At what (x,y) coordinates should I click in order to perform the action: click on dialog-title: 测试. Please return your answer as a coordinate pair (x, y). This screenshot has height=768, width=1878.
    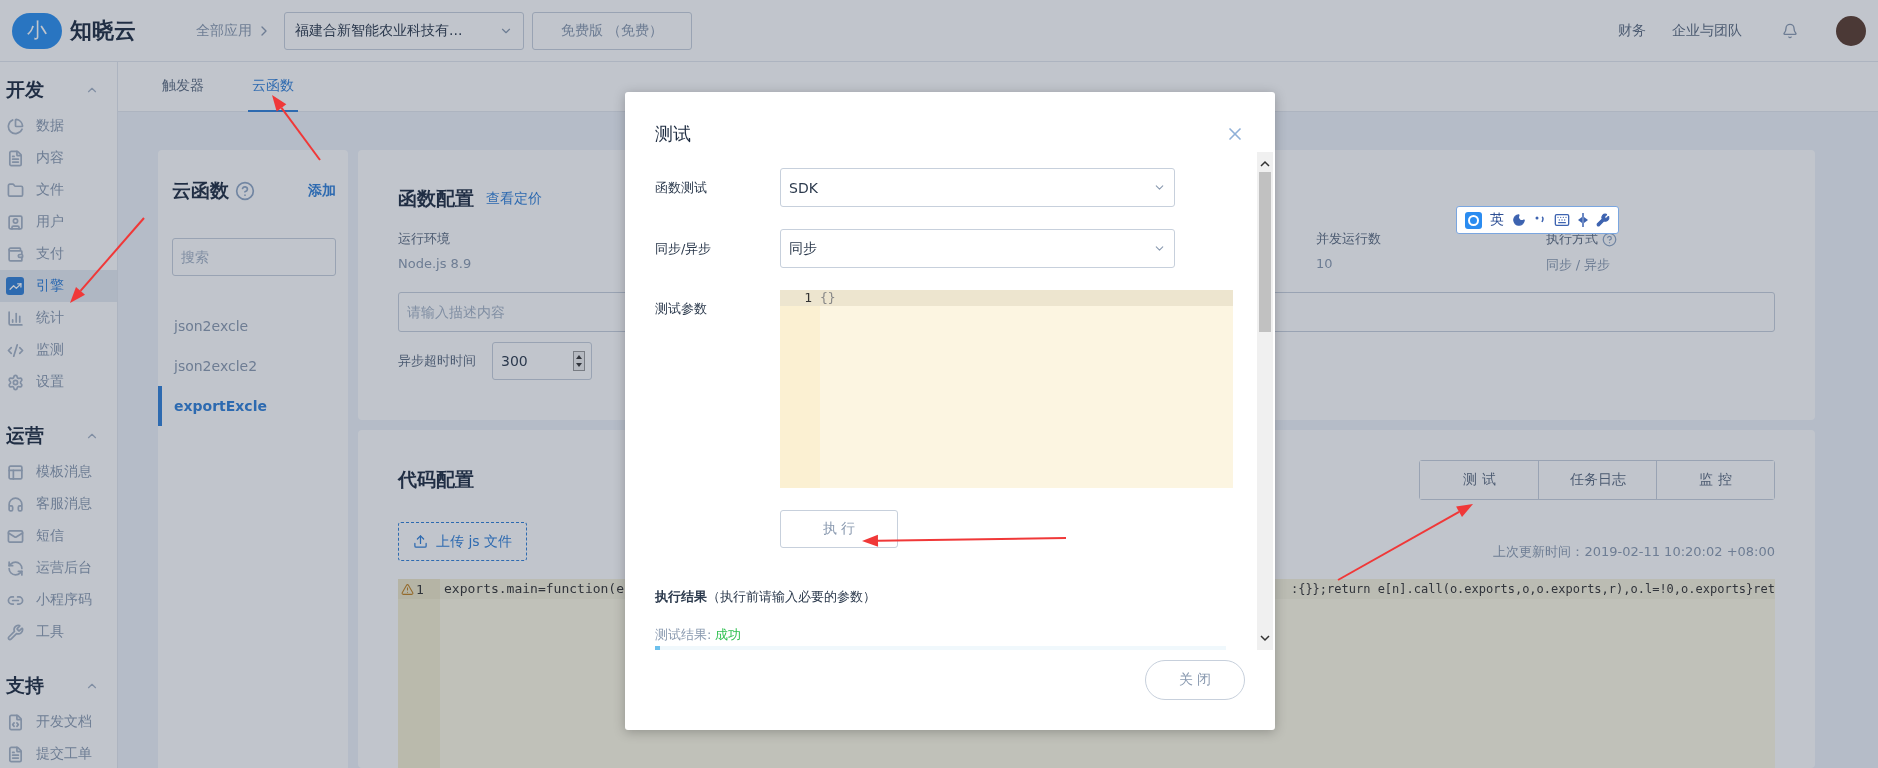
    Looking at the image, I should click on (673, 134).